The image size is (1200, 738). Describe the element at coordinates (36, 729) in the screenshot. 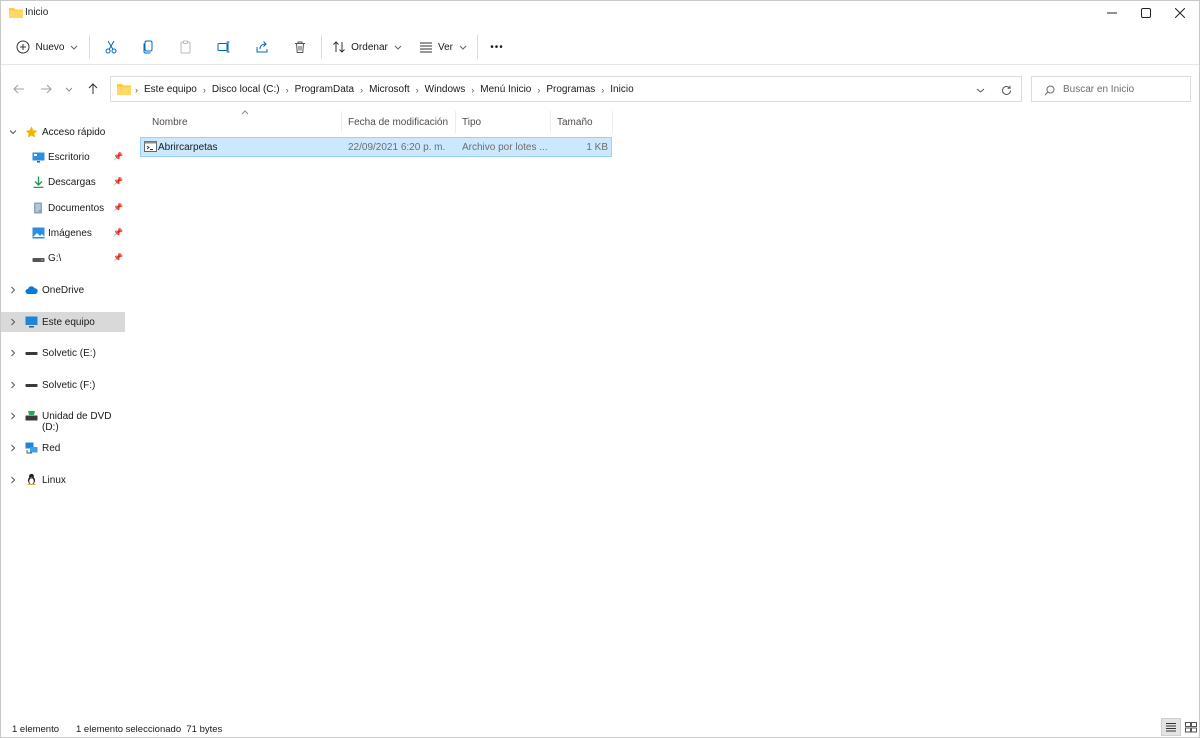

I see `status-item-count: 1 elemento` at that location.